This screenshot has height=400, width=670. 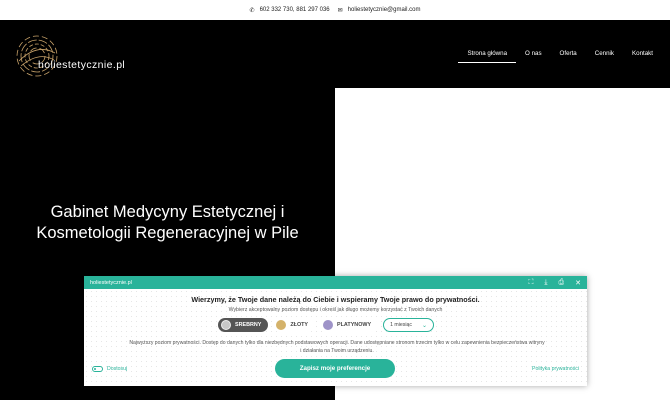 What do you see at coordinates (533, 53) in the screenshot?
I see `menu-item-about: O nas` at bounding box center [533, 53].